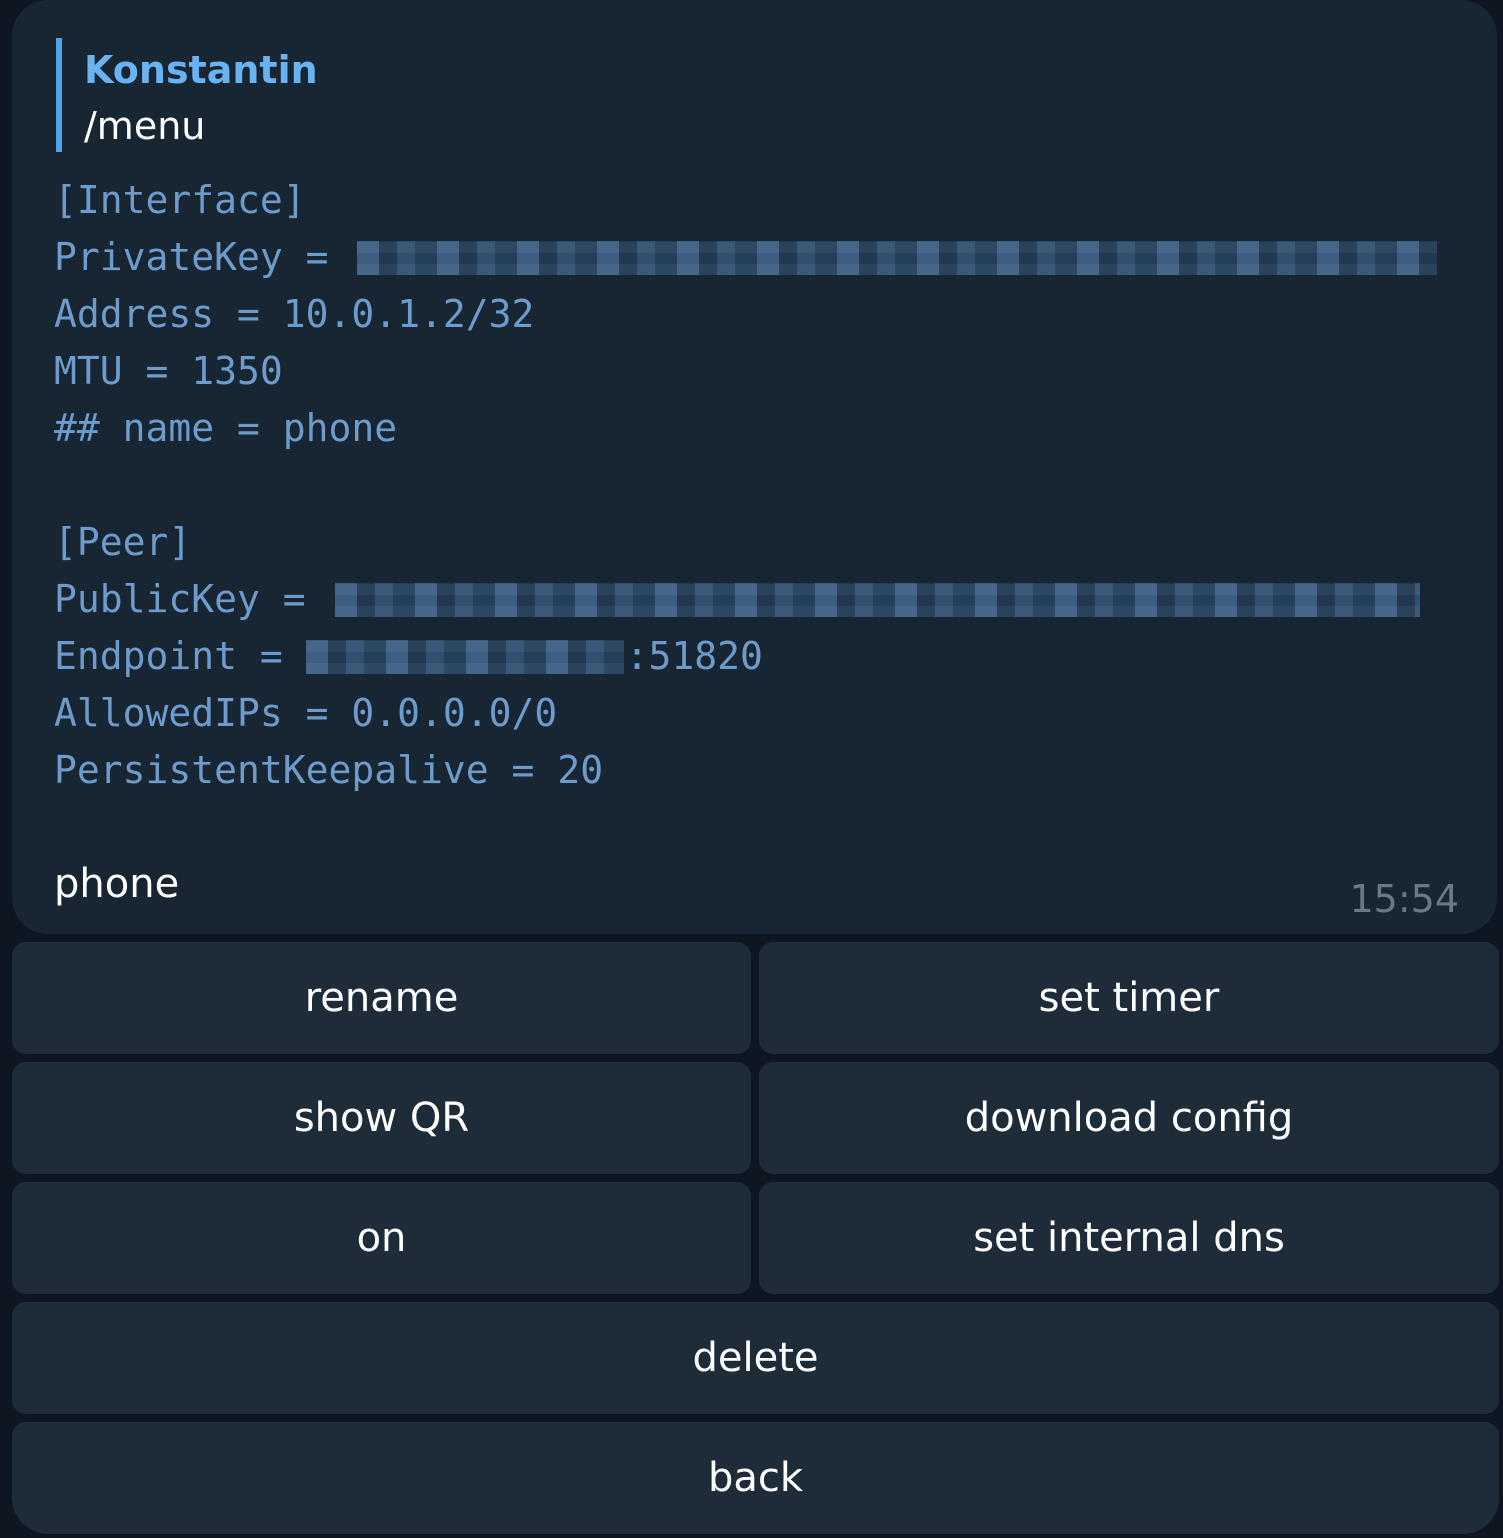 This screenshot has height=1538, width=1503. What do you see at coordinates (203, 257) in the screenshot?
I see `config-line-text: PrivateKey =` at bounding box center [203, 257].